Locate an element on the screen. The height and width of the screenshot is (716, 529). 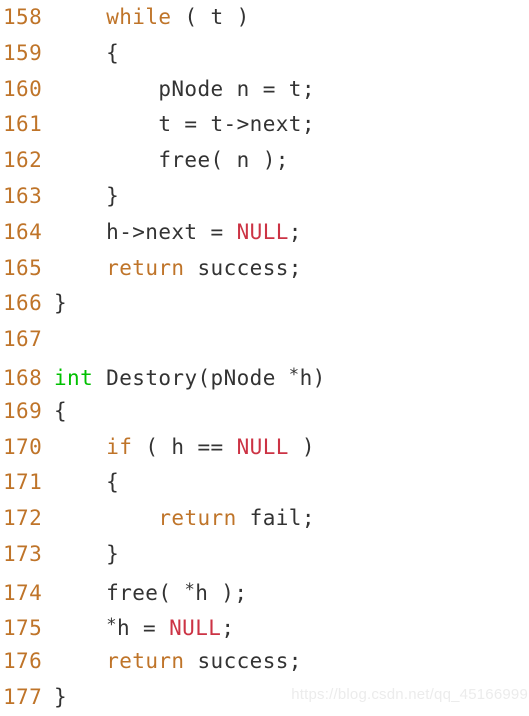
code-token-plain: pNode n = t; is located at coordinates (184, 88).